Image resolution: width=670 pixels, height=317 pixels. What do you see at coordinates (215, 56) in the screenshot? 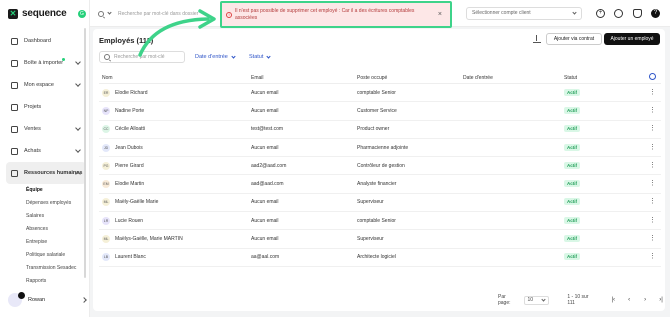
I see `filter-date-entree: Date d'entrée` at bounding box center [215, 56].